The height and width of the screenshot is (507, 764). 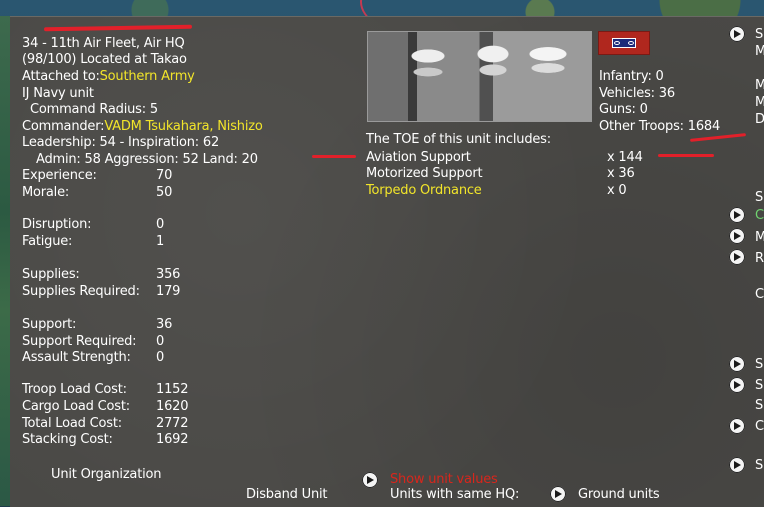 I want to click on stat-value: 1620, so click(x=172, y=406).